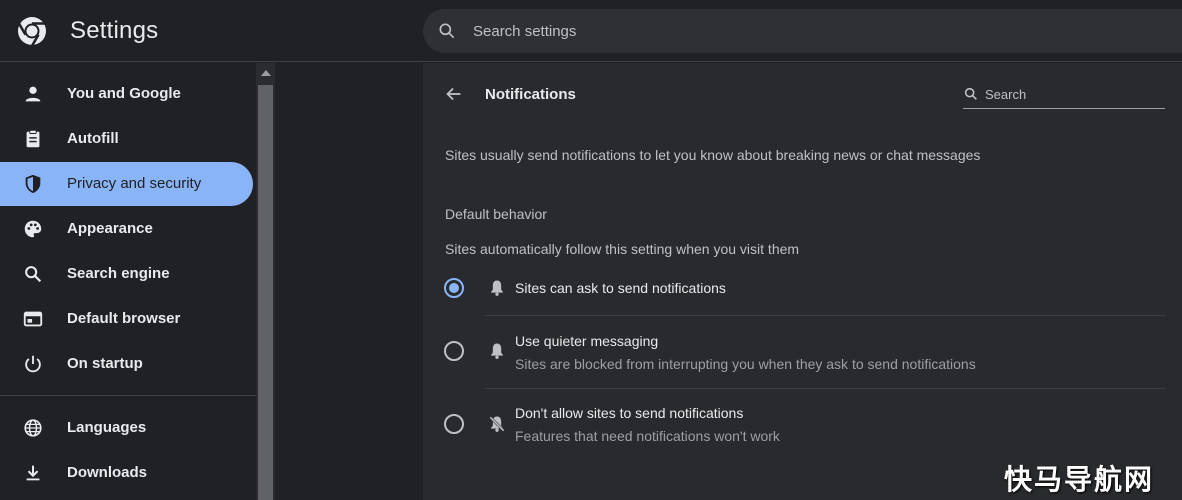 This screenshot has width=1182, height=500. I want to click on sidebar-scrollbar, so click(265, 281).